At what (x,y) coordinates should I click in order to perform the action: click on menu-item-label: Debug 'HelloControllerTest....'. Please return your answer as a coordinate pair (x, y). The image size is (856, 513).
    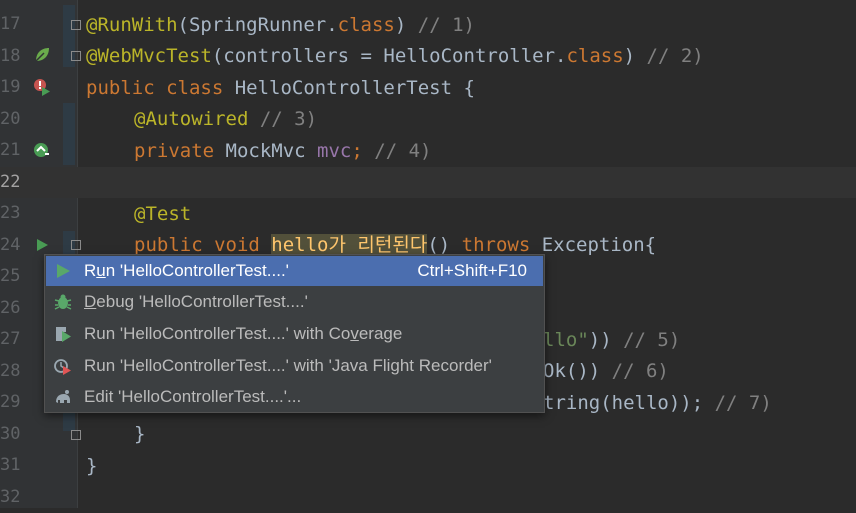
    Looking at the image, I should click on (196, 301).